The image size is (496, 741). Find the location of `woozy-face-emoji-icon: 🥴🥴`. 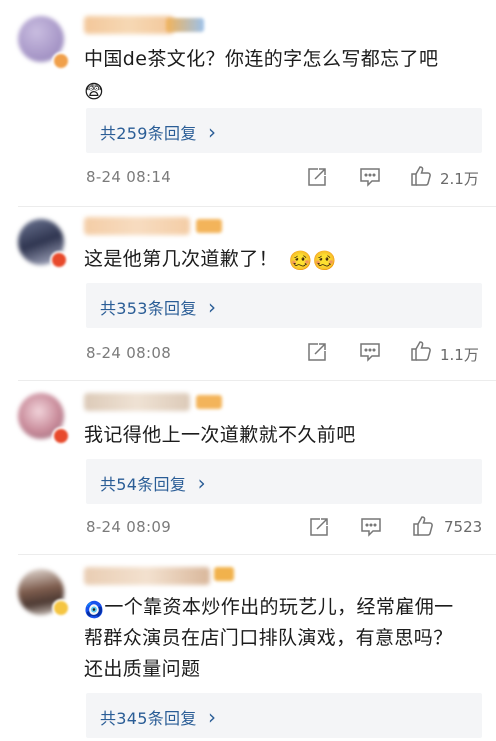

woozy-face-emoji-icon: 🥴🥴 is located at coordinates (312, 261).